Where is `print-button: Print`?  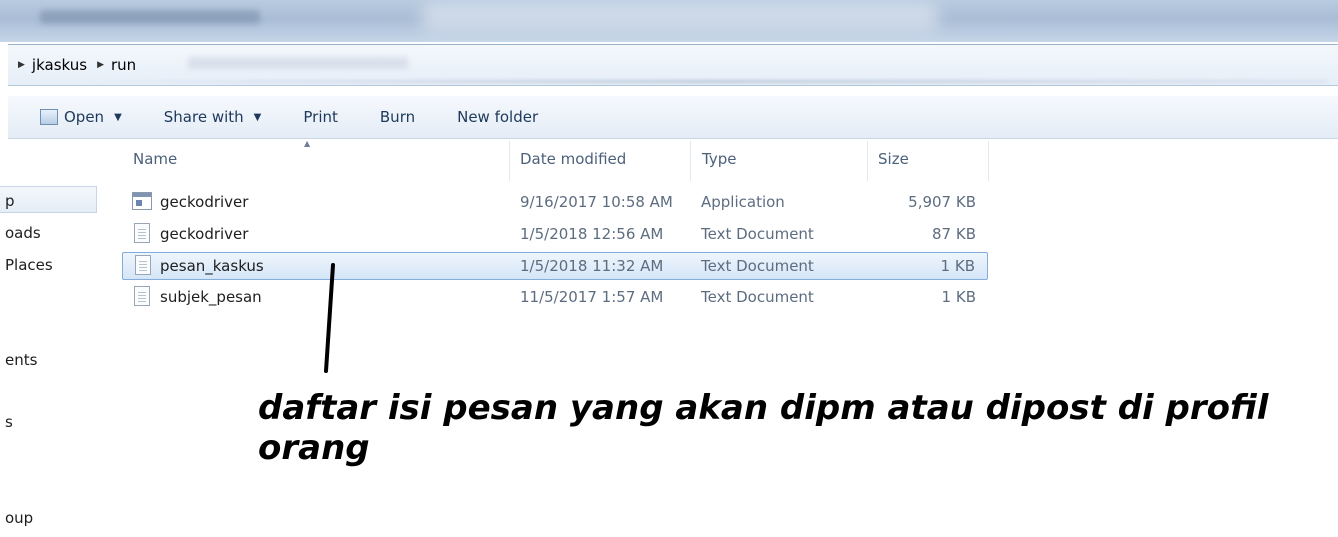
print-button: Print is located at coordinates (320, 117).